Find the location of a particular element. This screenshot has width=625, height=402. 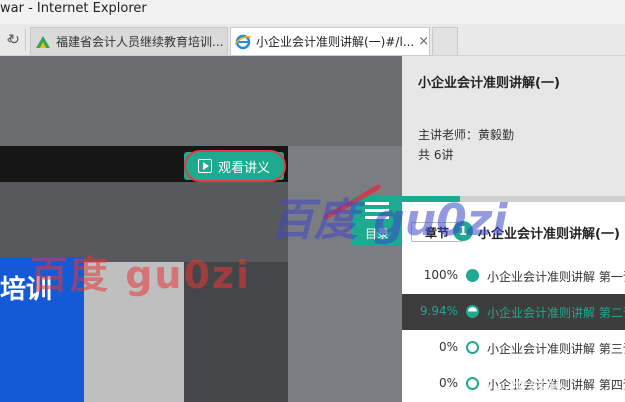

view-lecture-label: 观看讲义 is located at coordinates (243, 168).